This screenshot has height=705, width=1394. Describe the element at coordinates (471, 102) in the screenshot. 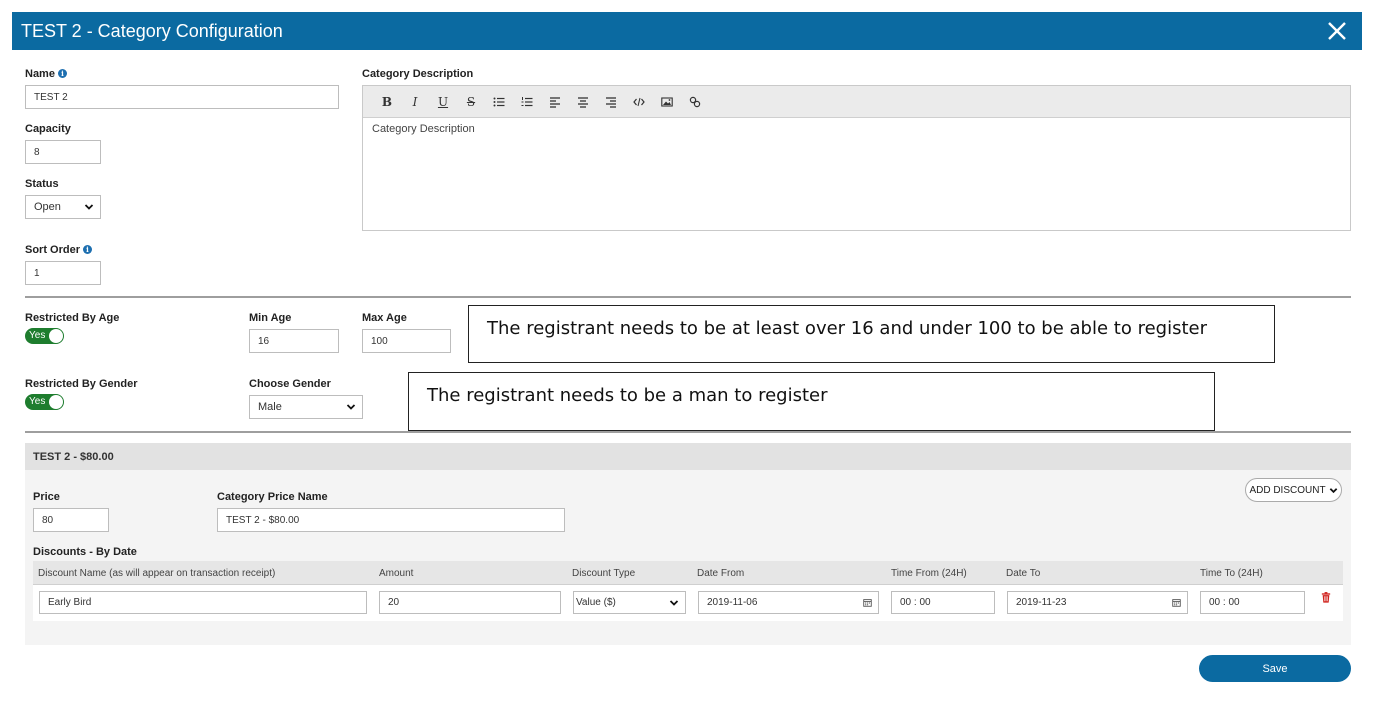

I see `strikethrough-button: S` at that location.